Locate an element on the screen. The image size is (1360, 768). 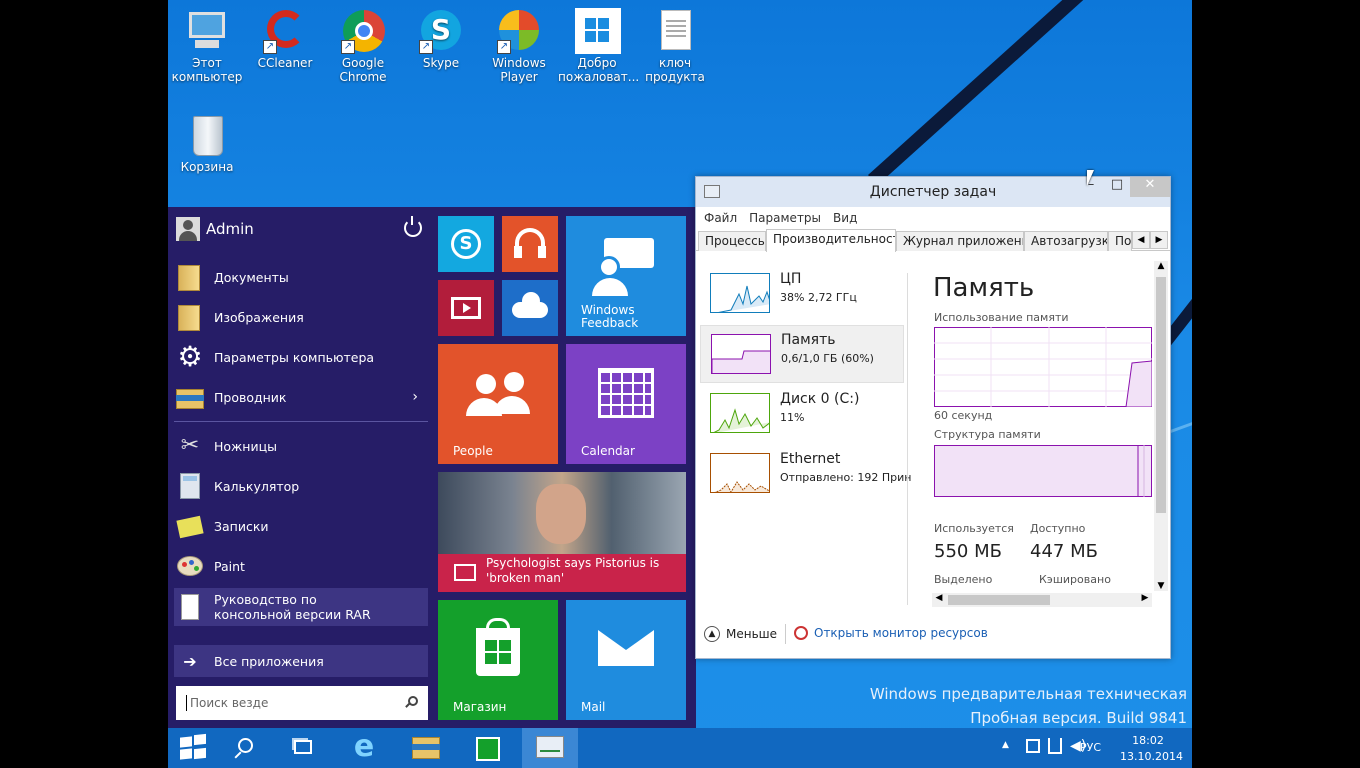
tile-calendar: Calendar is located at coordinates (626, 404).